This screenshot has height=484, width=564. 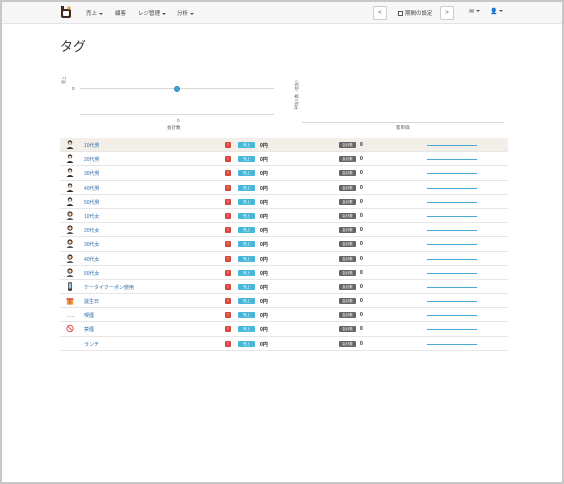 What do you see at coordinates (296, 94) in the screenshot?
I see `chart2-ylabel: 平均人数（会計）` at bounding box center [296, 94].